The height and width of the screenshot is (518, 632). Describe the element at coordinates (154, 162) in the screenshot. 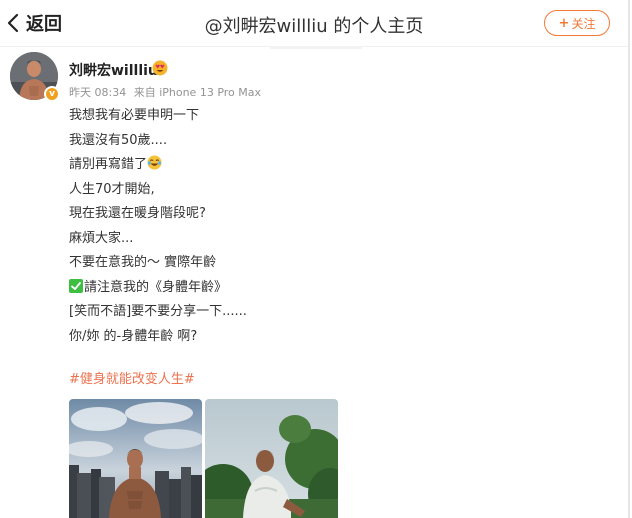

I see `laugh-crying-emoji-icon` at that location.